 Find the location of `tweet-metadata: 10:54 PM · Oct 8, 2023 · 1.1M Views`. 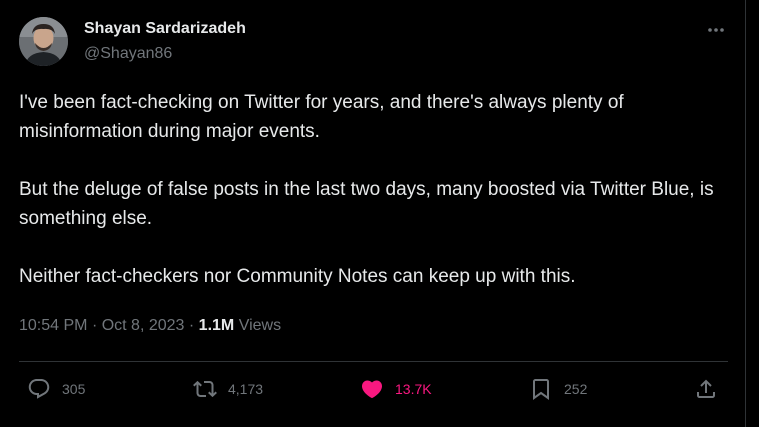

tweet-metadata: 10:54 PM · Oct 8, 2023 · 1.1M Views is located at coordinates (150, 326).